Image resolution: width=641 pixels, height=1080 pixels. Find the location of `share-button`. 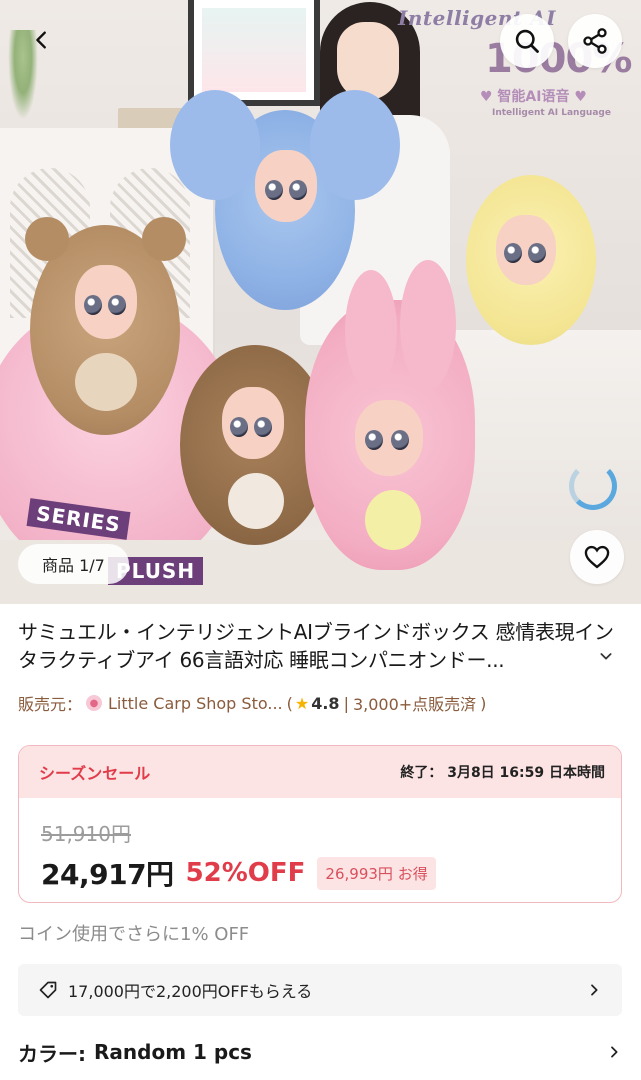

share-button is located at coordinates (595, 41).